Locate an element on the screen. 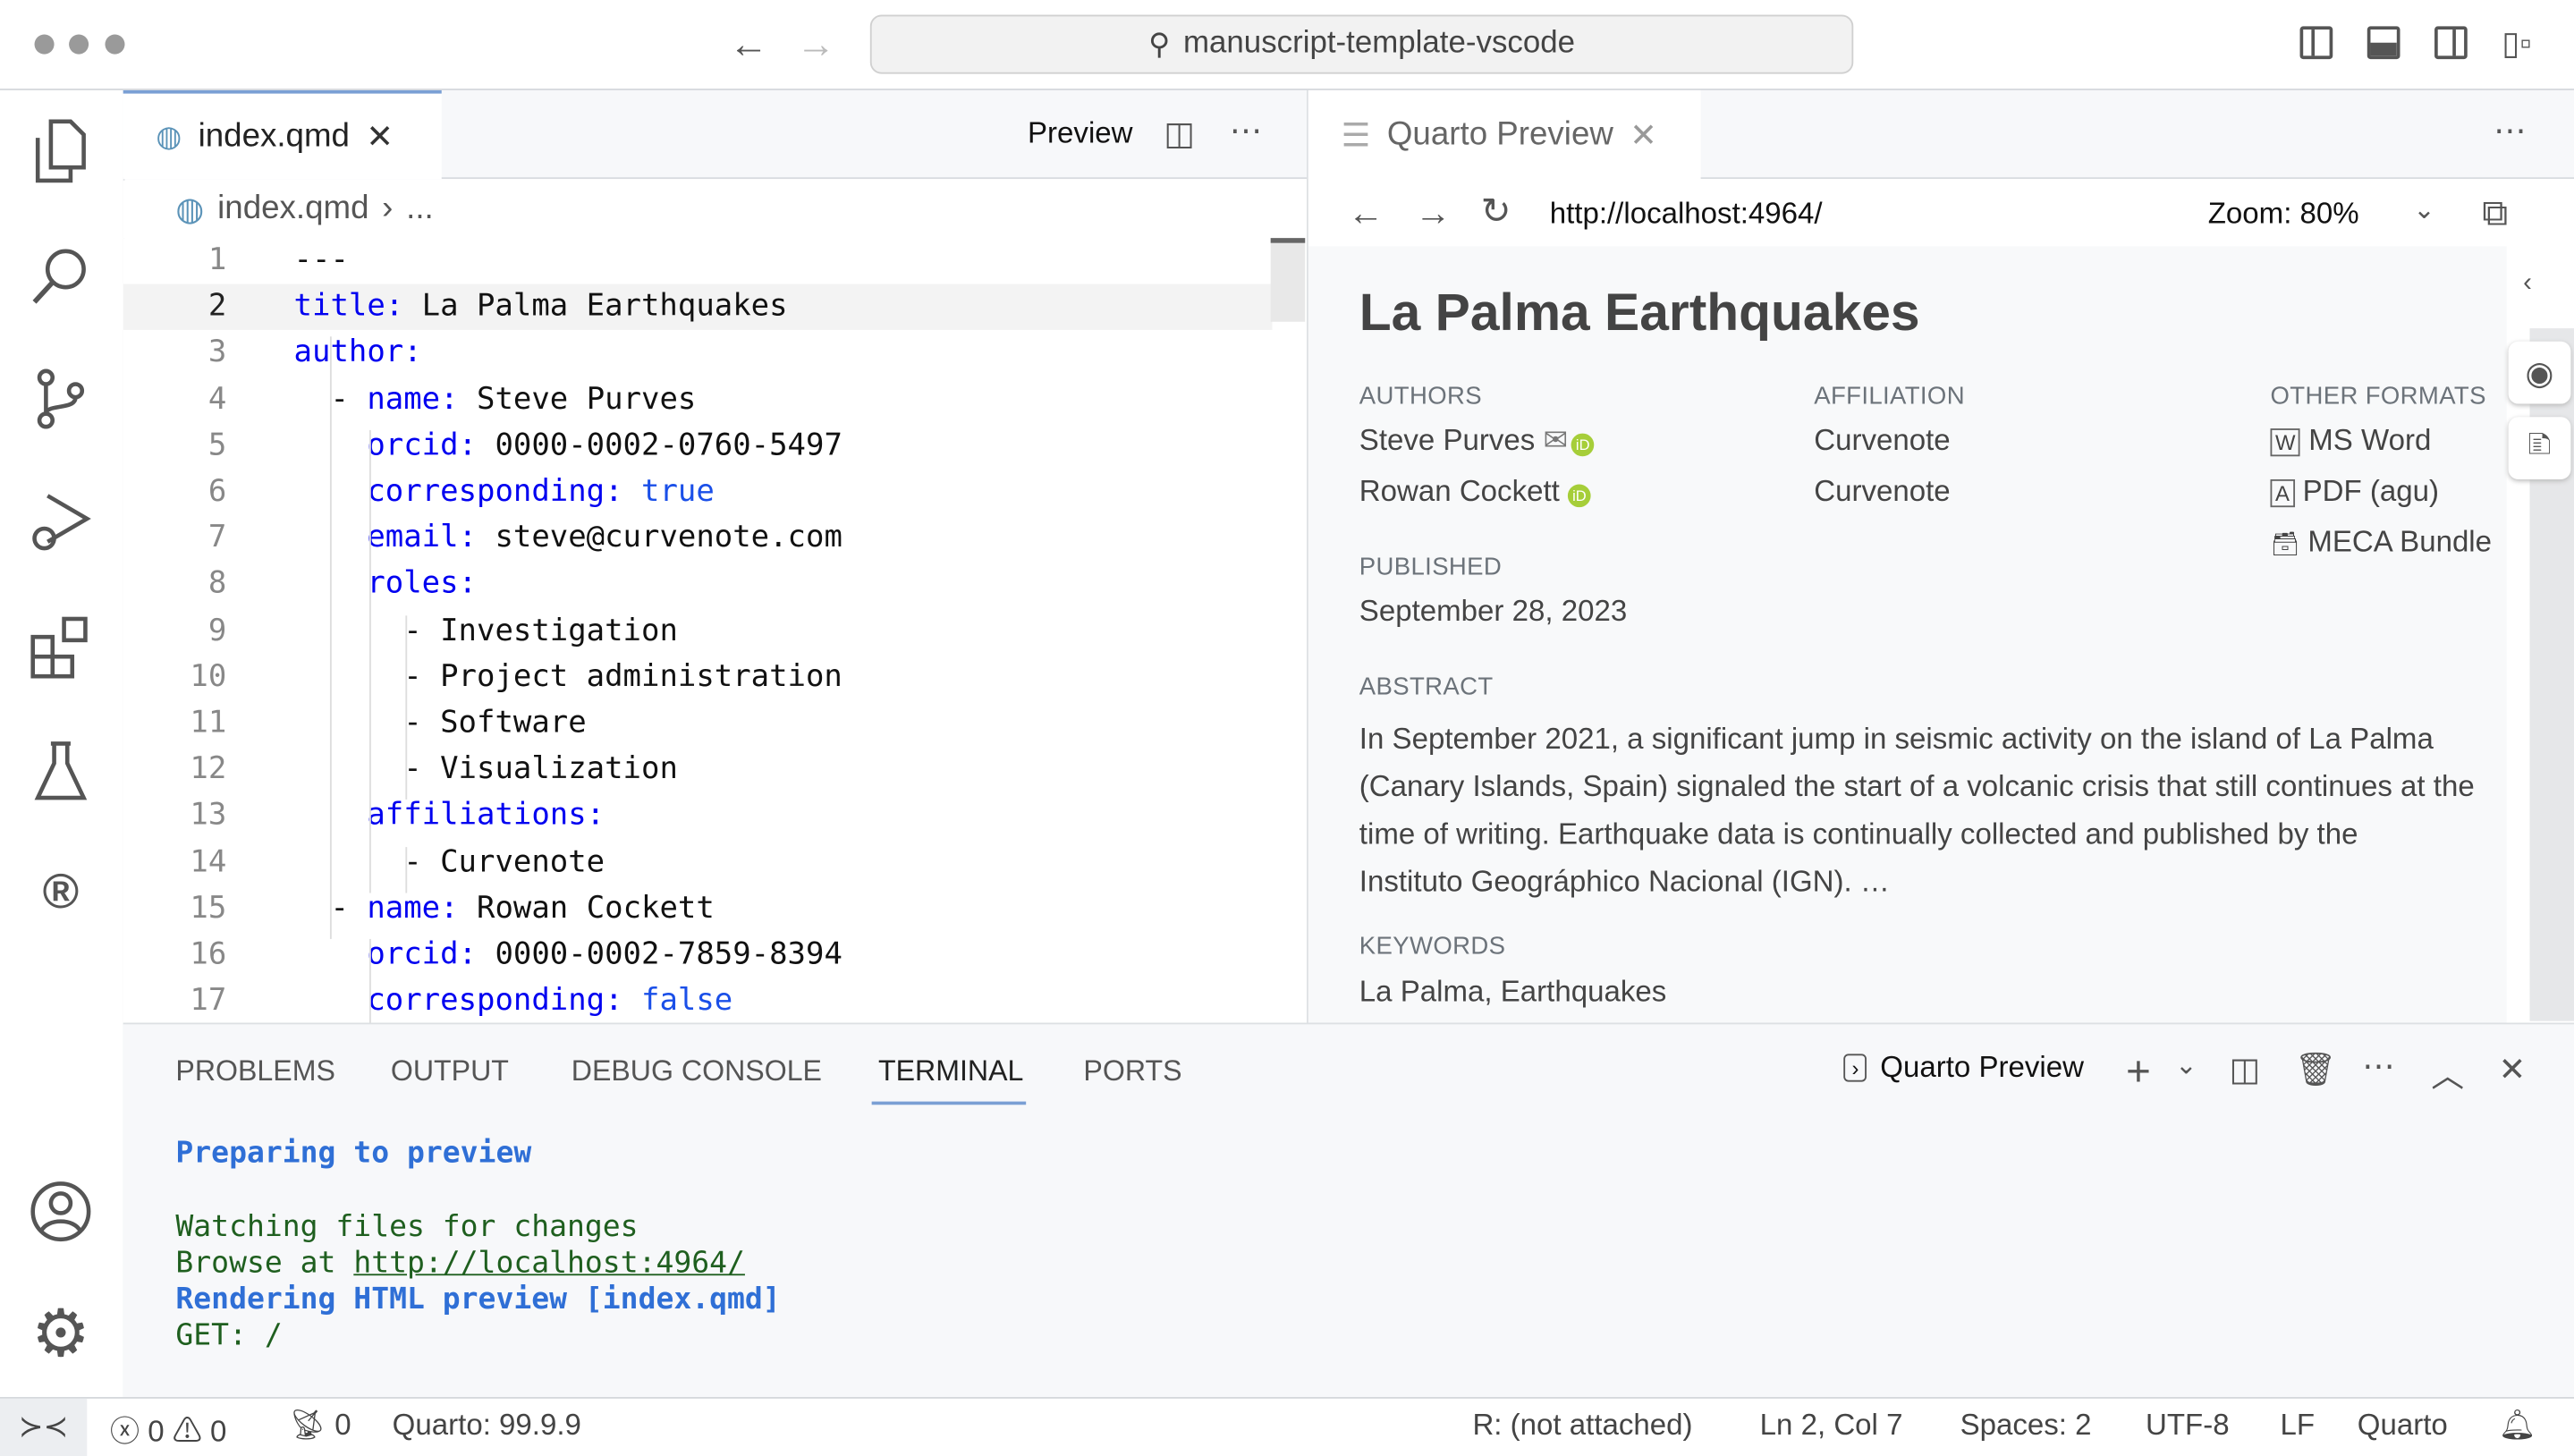 Image resolution: width=2574 pixels, height=1456 pixels. code-text: affiliations: is located at coordinates (449, 816).